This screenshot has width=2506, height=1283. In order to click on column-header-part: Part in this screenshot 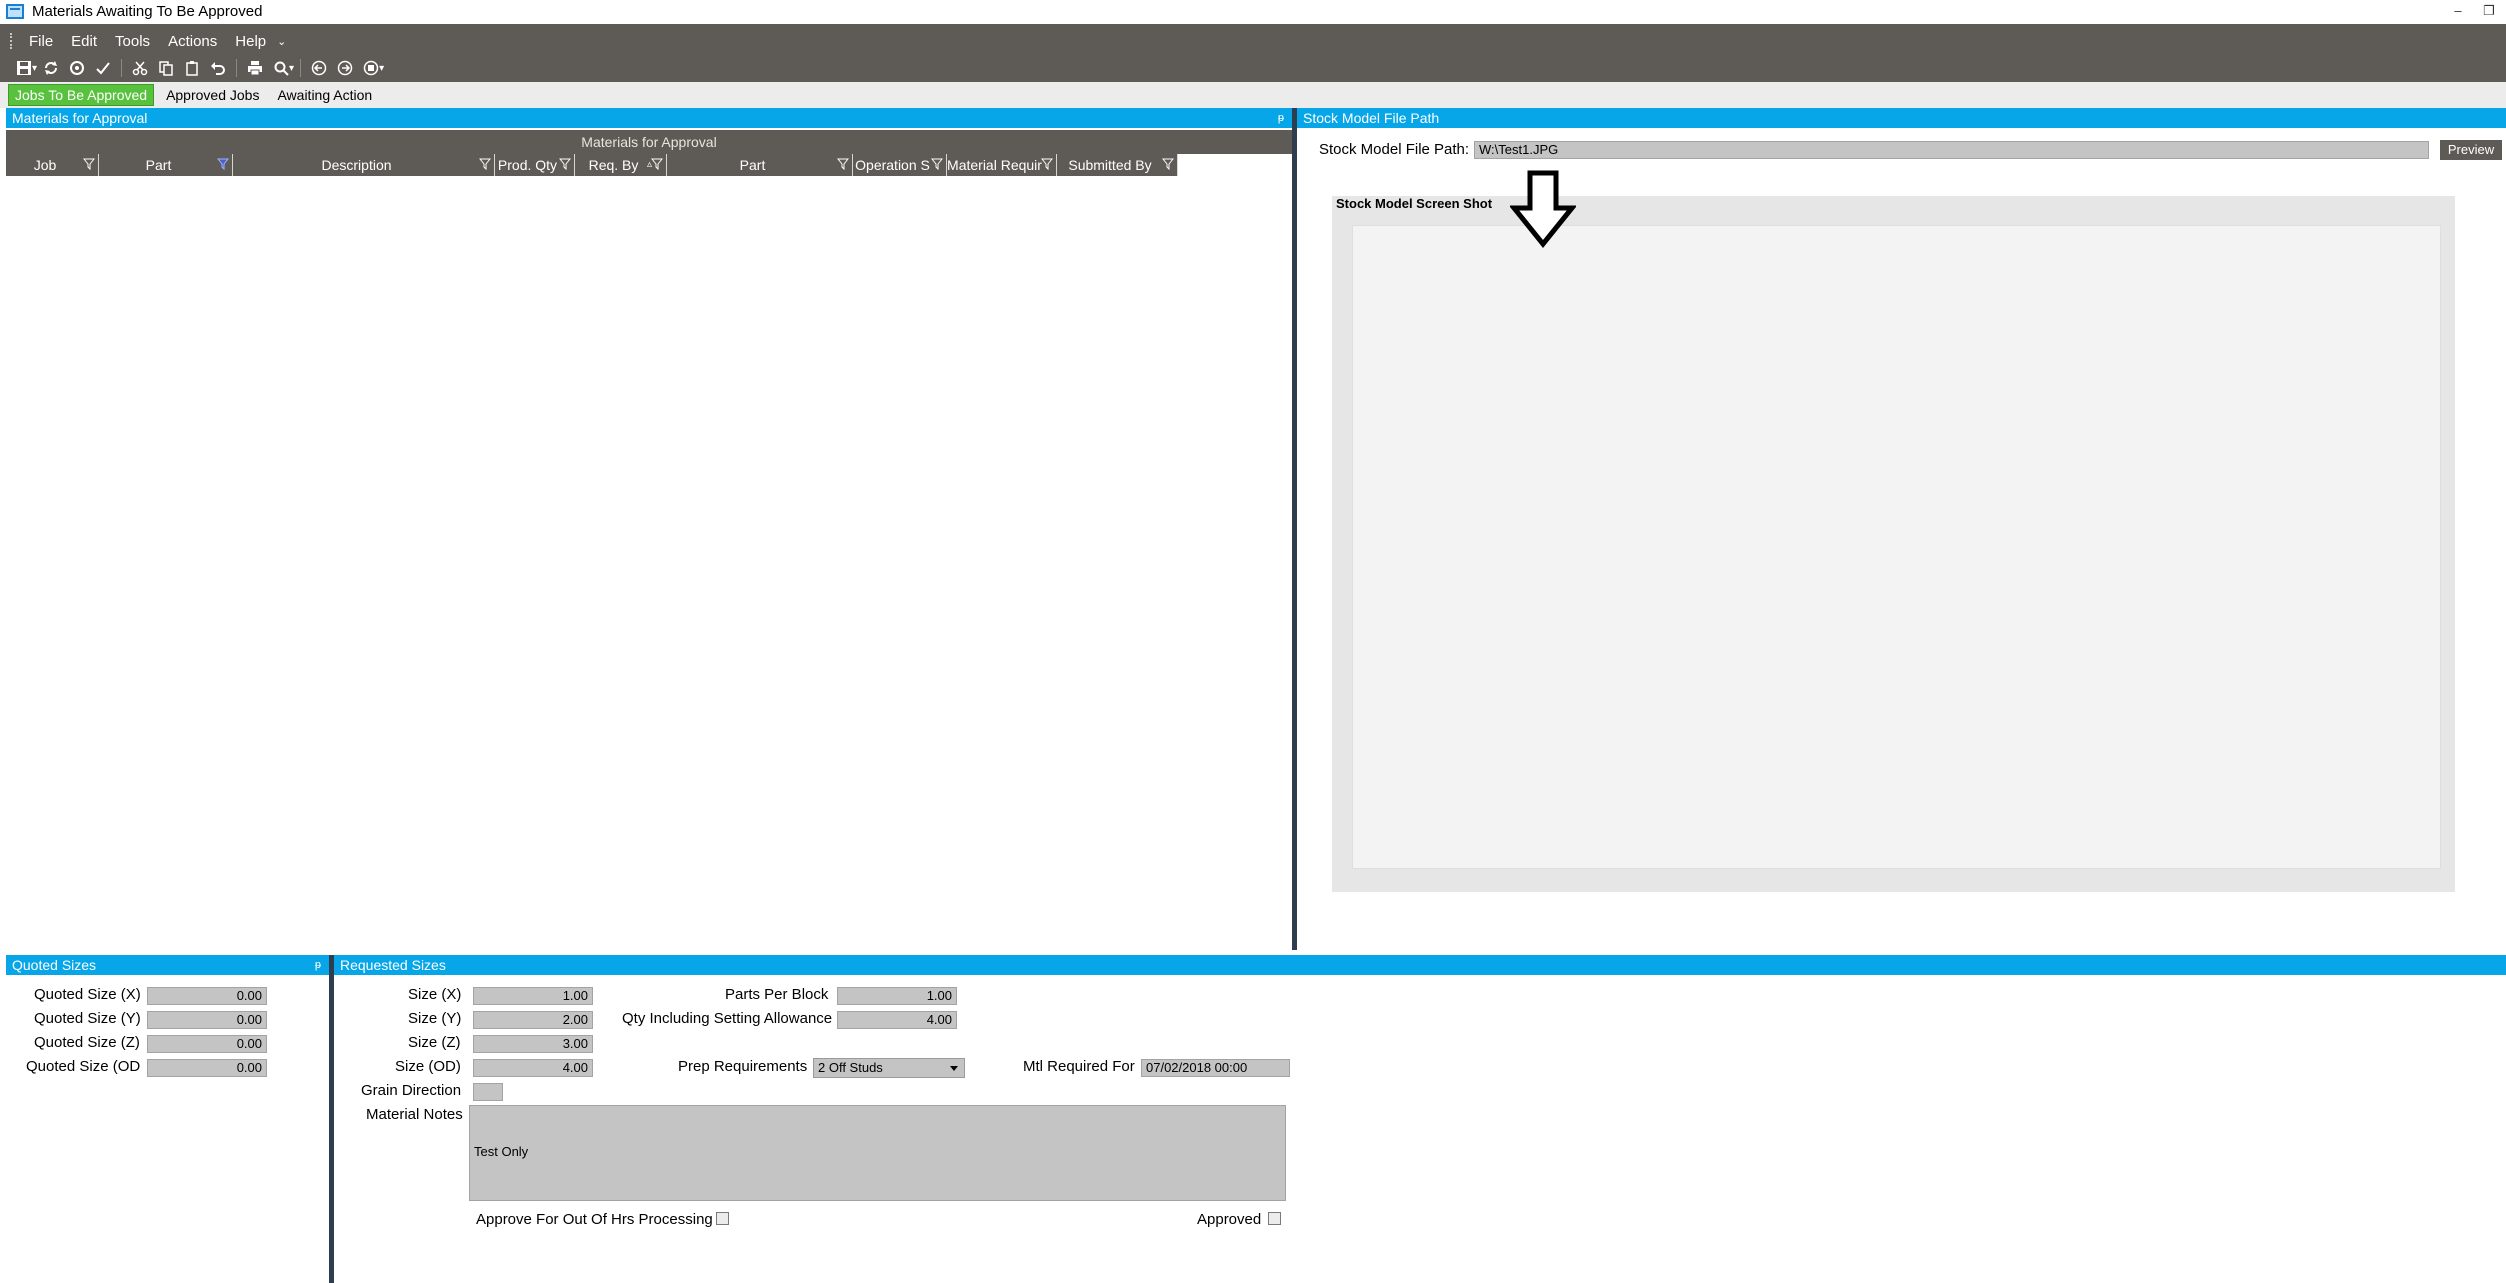, I will do `click(166, 165)`.